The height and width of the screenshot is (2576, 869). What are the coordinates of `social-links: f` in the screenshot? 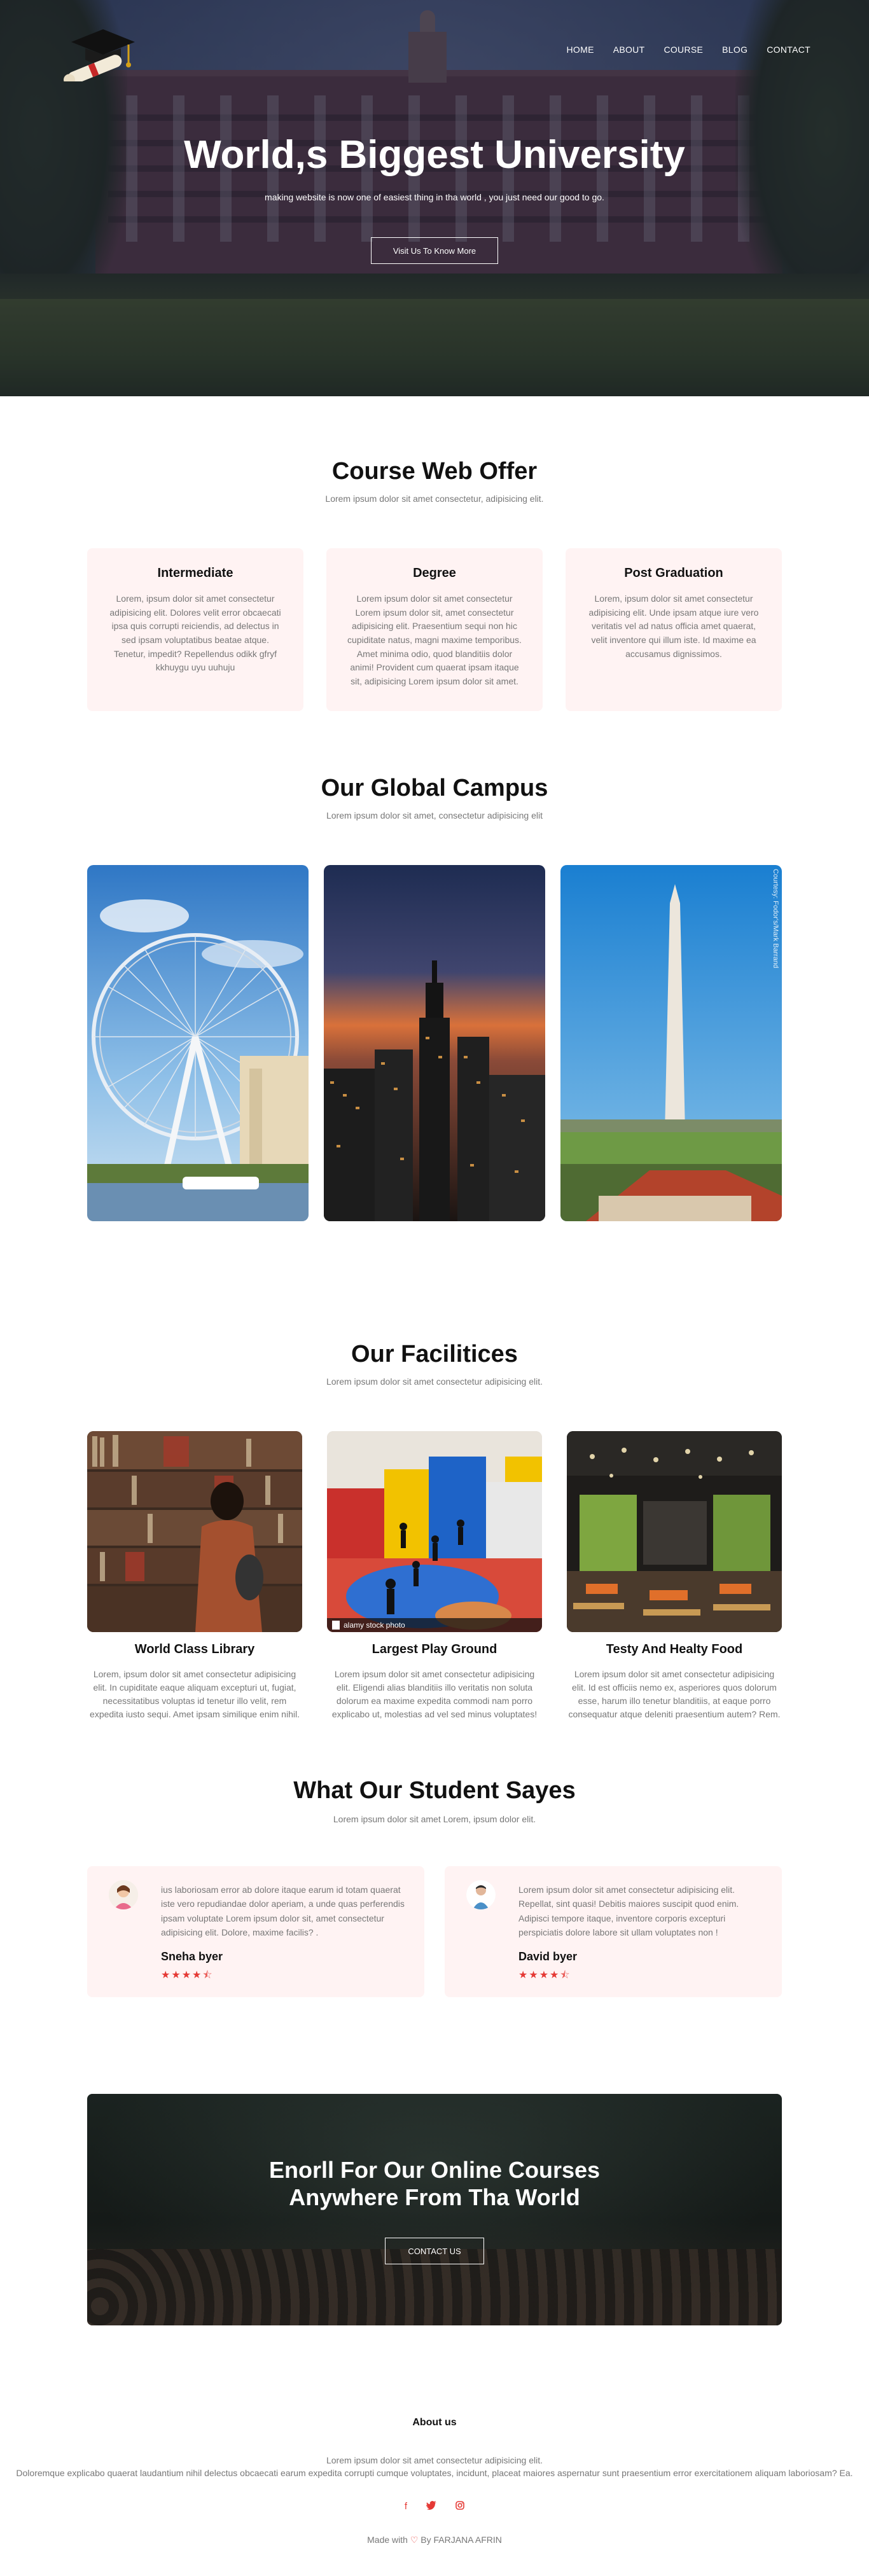 It's located at (434, 2506).